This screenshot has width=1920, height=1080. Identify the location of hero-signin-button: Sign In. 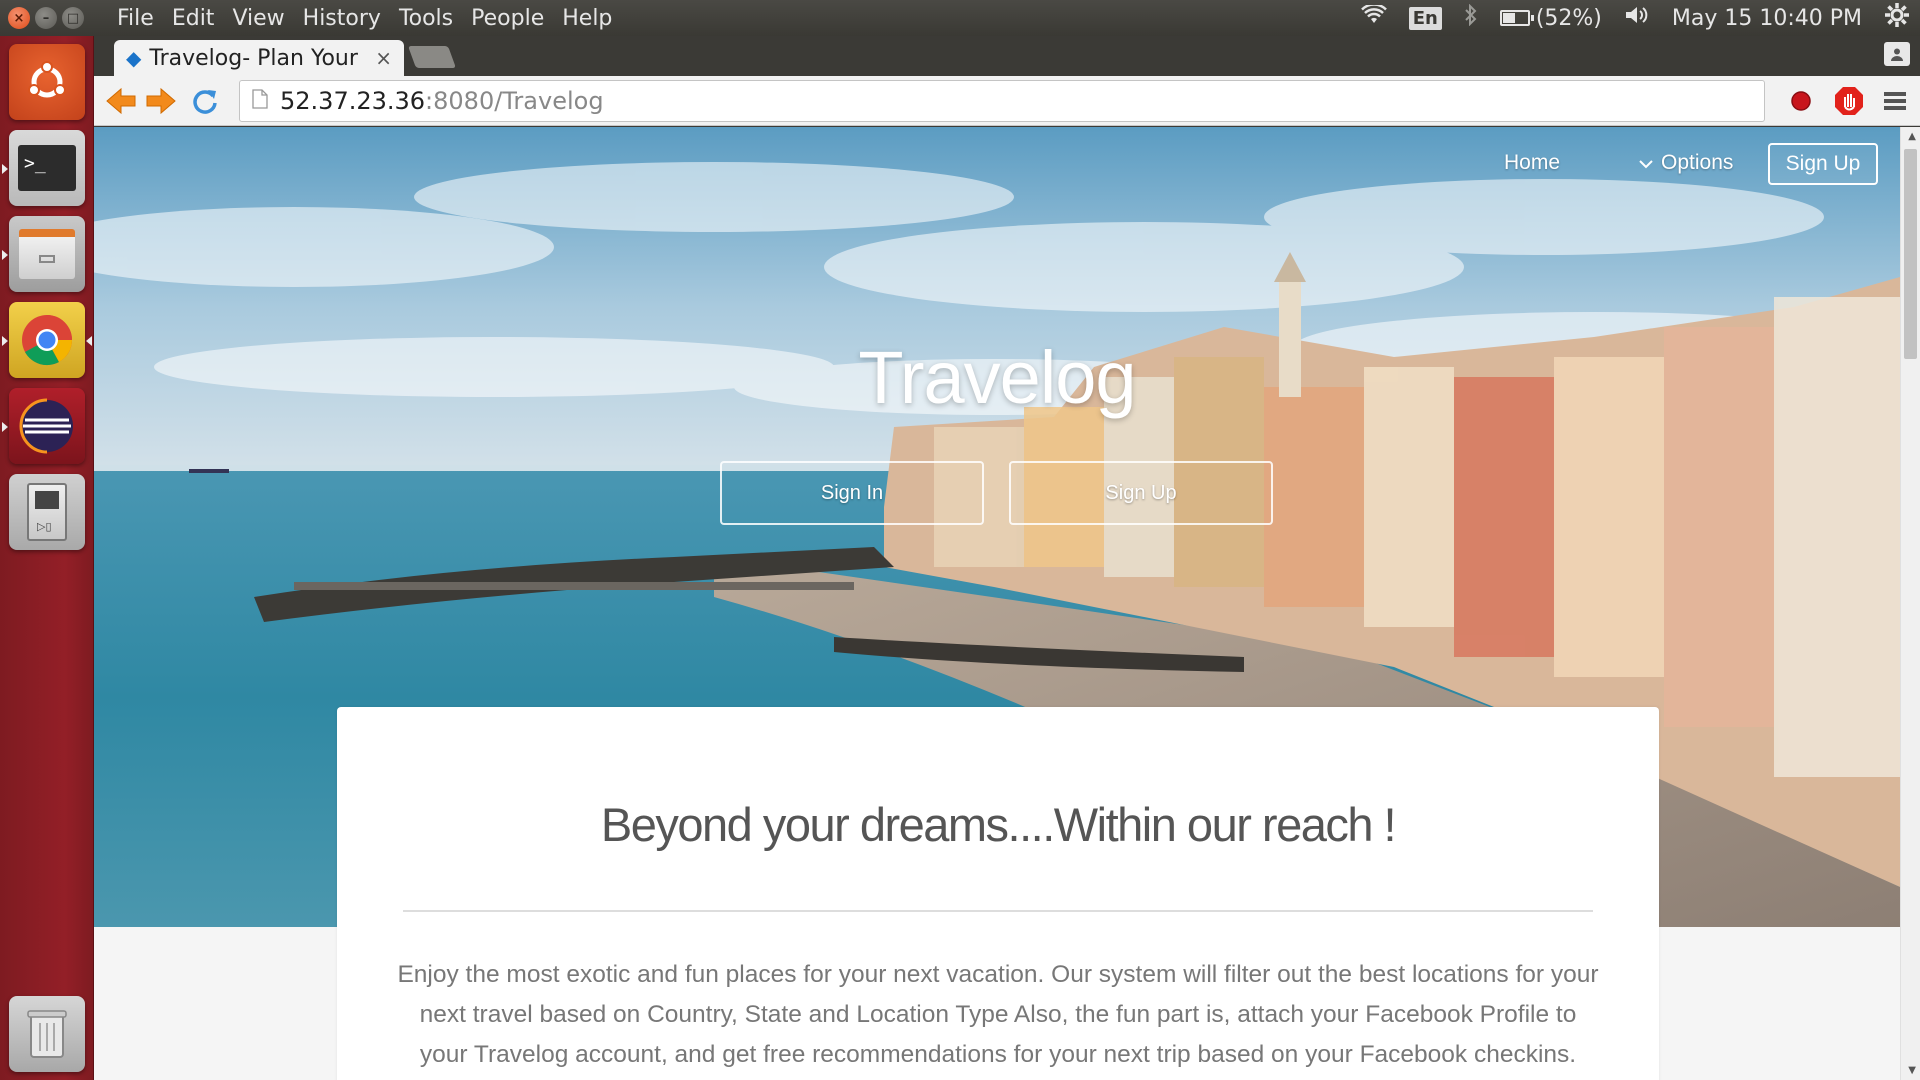
(852, 493).